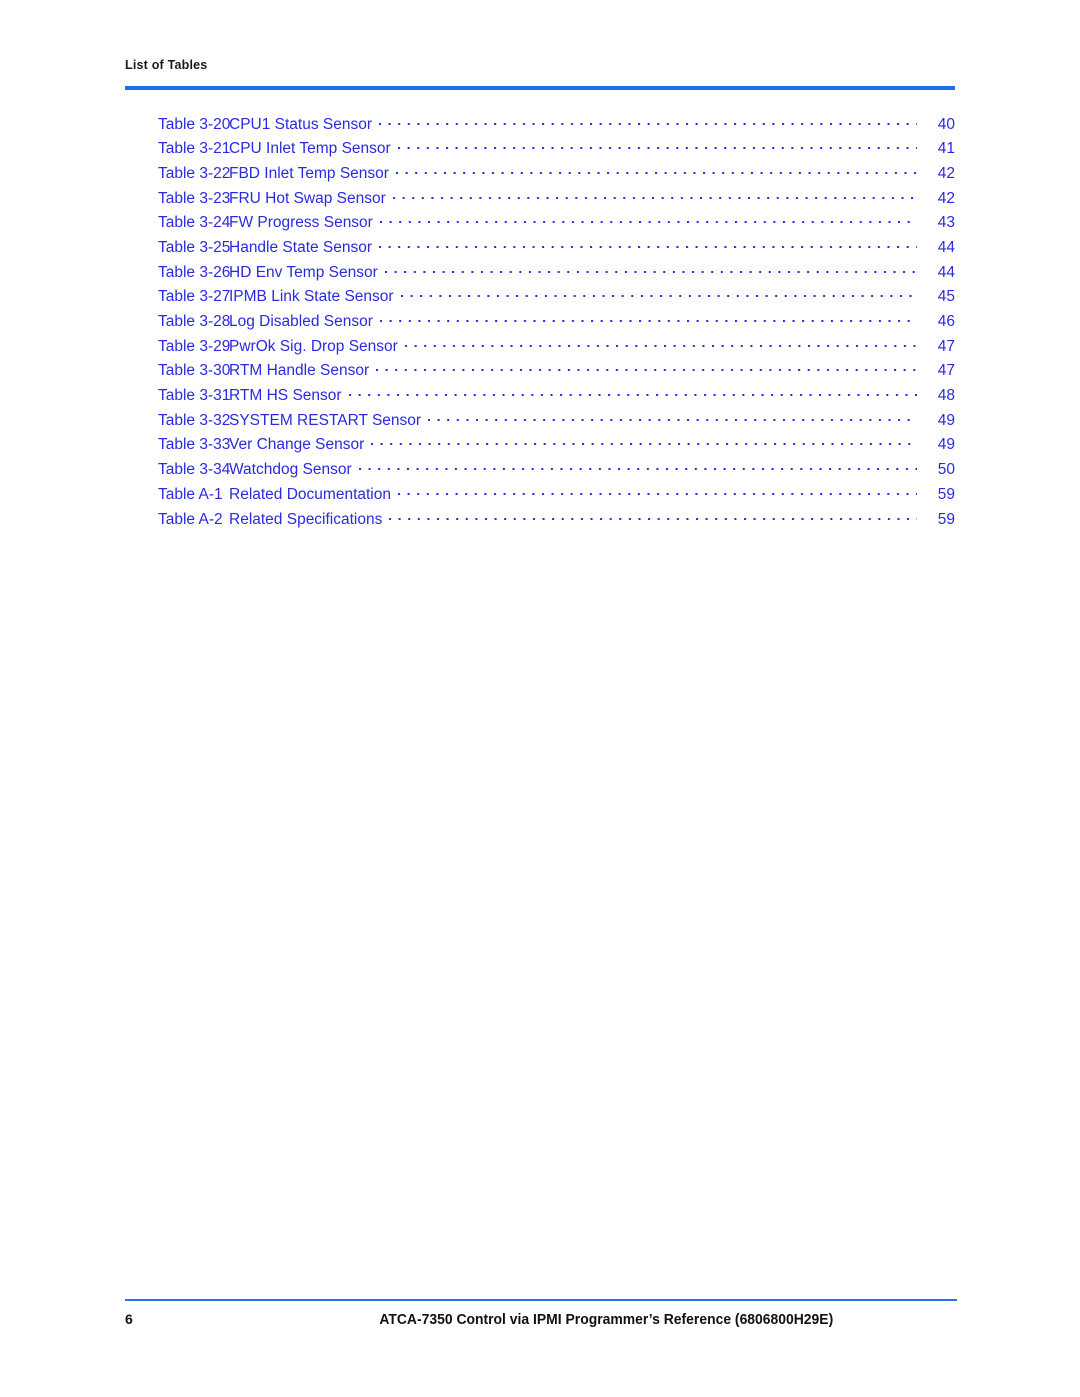  I want to click on toc-entry-label: Table 3-31, so click(194, 396).